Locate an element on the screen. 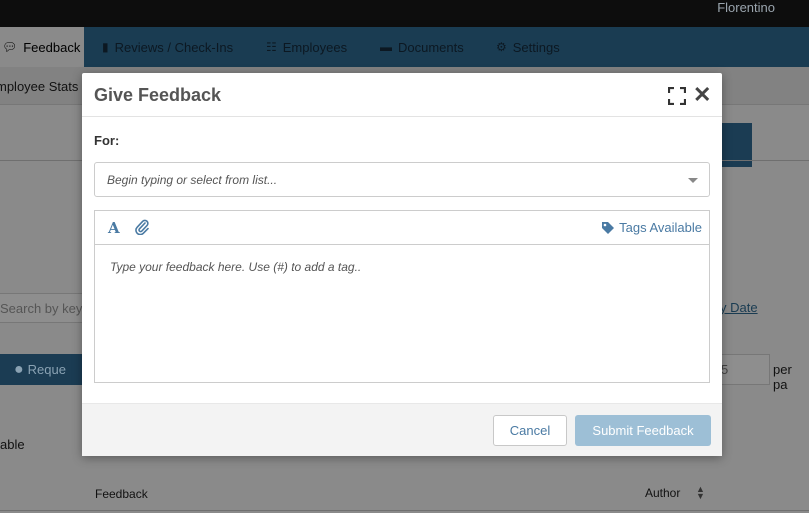 The height and width of the screenshot is (513, 809). paperclip-icon is located at coordinates (142, 227).